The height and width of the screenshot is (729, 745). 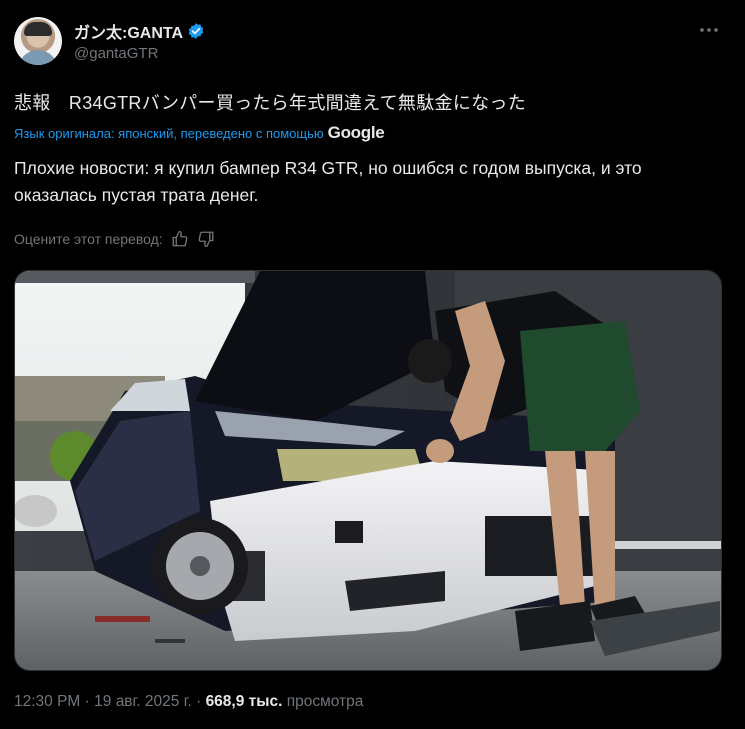 What do you see at coordinates (88, 239) in the screenshot?
I see `rate-translation-label: Оцените этот перевод:` at bounding box center [88, 239].